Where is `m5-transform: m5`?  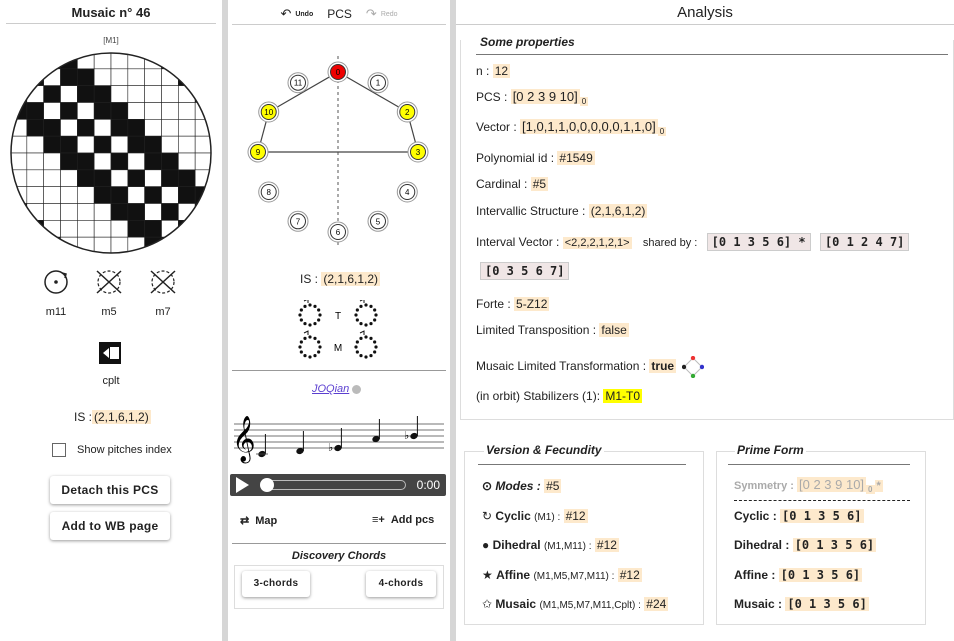 m5-transform: m5 is located at coordinates (109, 293).